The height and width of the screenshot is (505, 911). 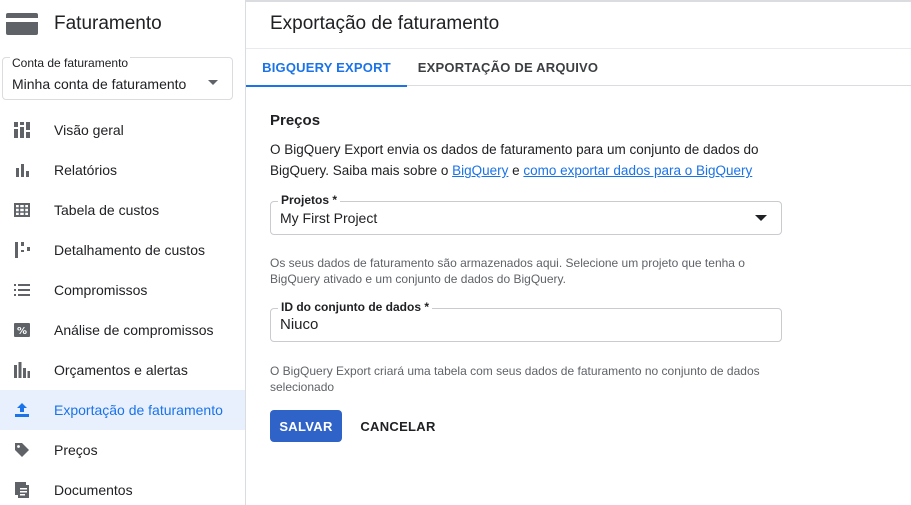 I want to click on billing-card-icon, so click(x=22, y=24).